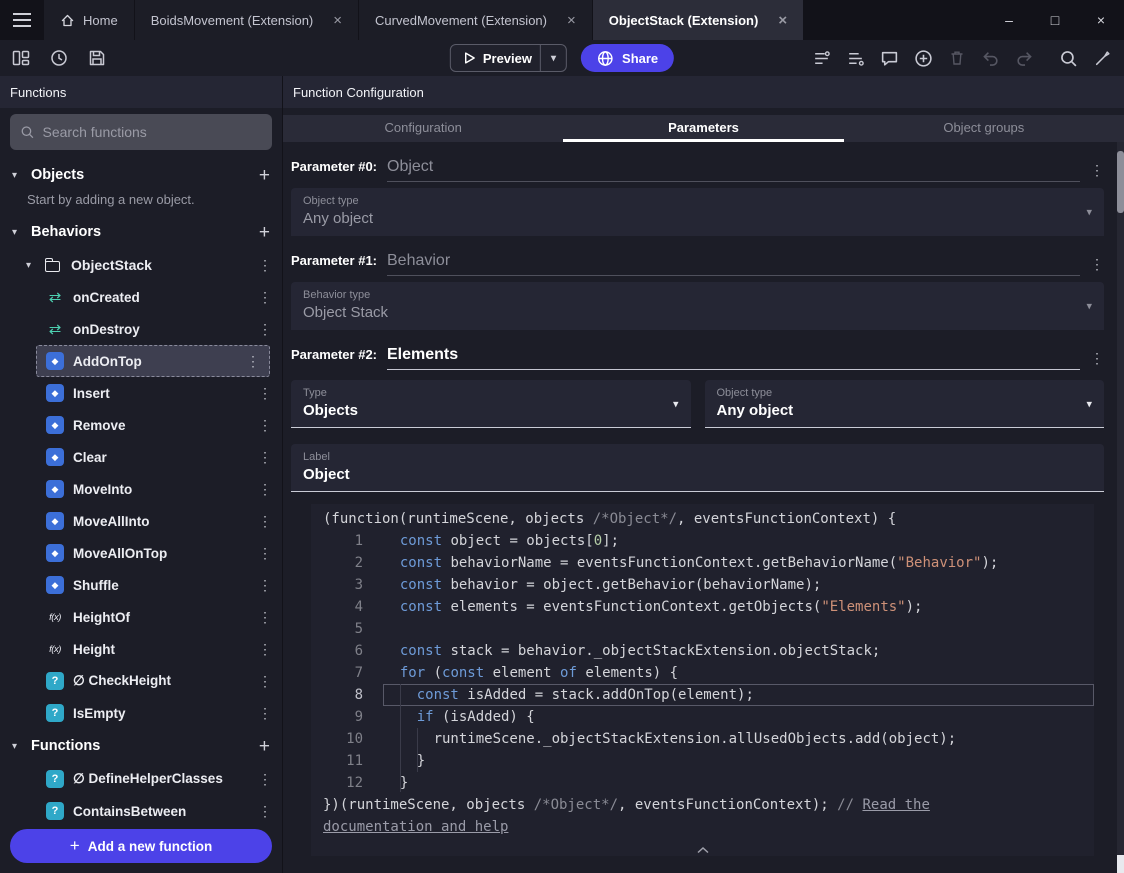 The width and height of the screenshot is (1124, 873). Describe the element at coordinates (821, 58) in the screenshot. I see `objects-panel-icon` at that location.